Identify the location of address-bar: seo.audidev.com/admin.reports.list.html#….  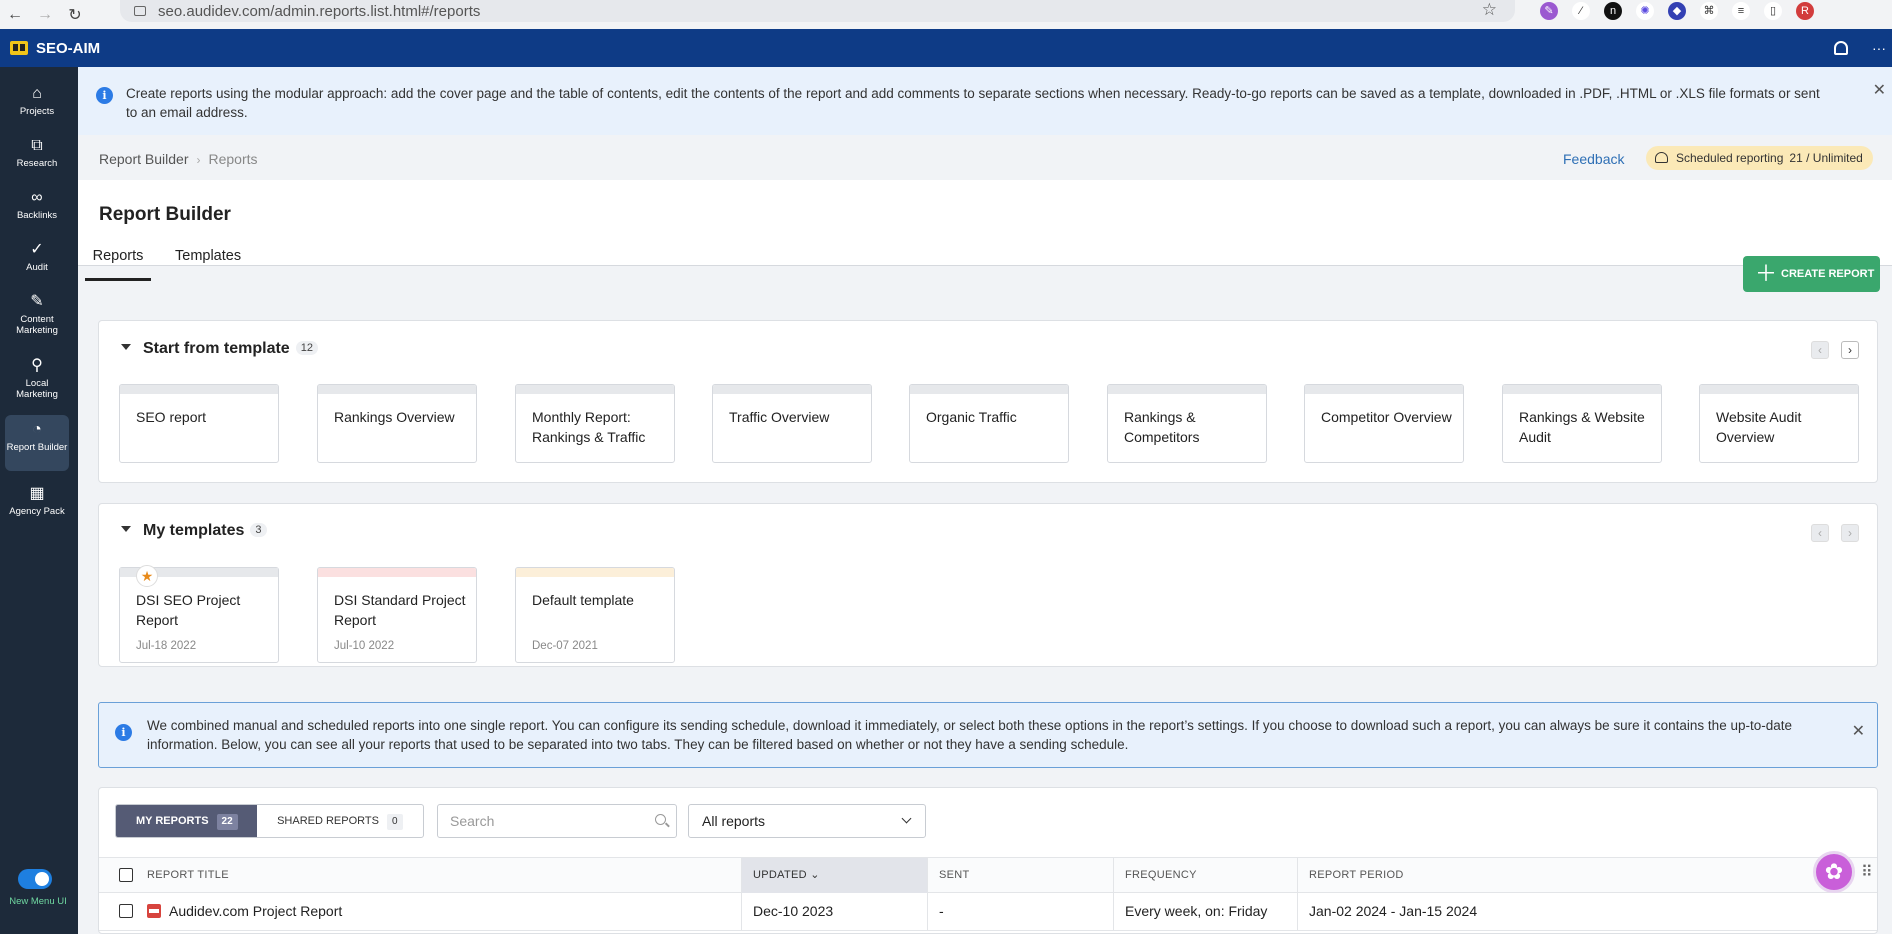
(817, 11).